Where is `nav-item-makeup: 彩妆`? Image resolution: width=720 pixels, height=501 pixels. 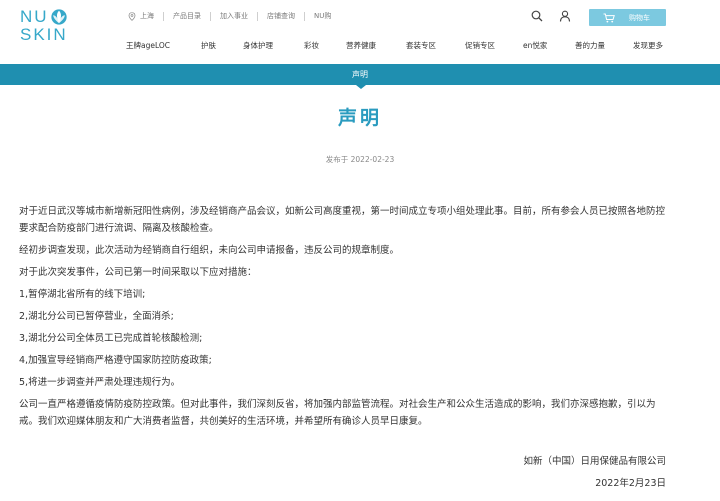
nav-item-makeup: 彩妆 is located at coordinates (311, 45).